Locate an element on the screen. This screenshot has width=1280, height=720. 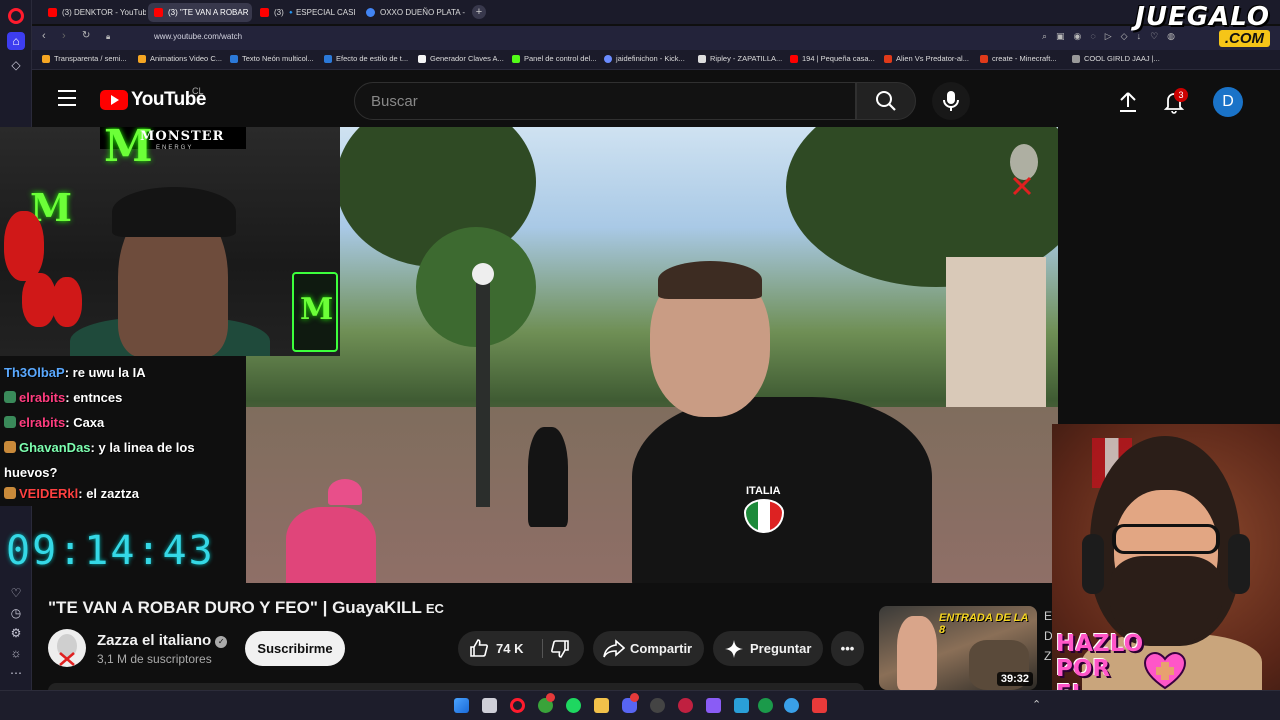
search-button is located at coordinates (886, 101).